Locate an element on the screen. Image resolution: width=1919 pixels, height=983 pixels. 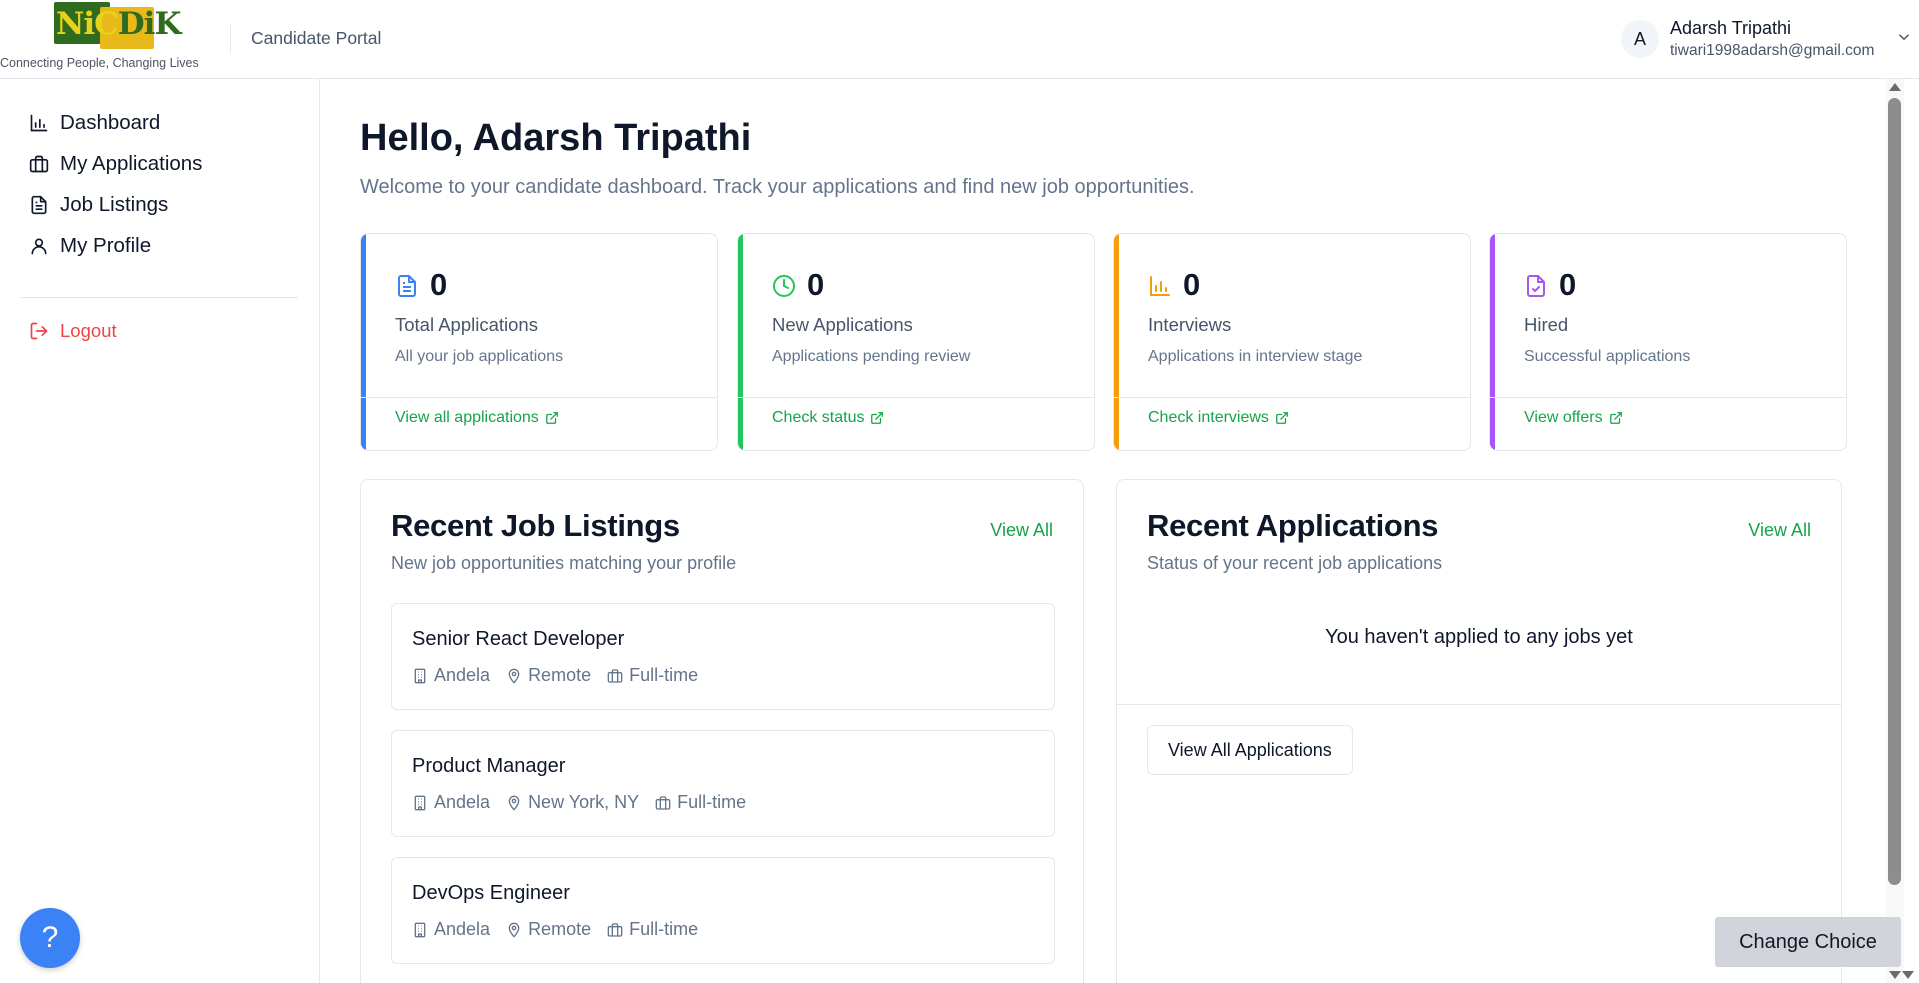
user-icon is located at coordinates (39, 246).